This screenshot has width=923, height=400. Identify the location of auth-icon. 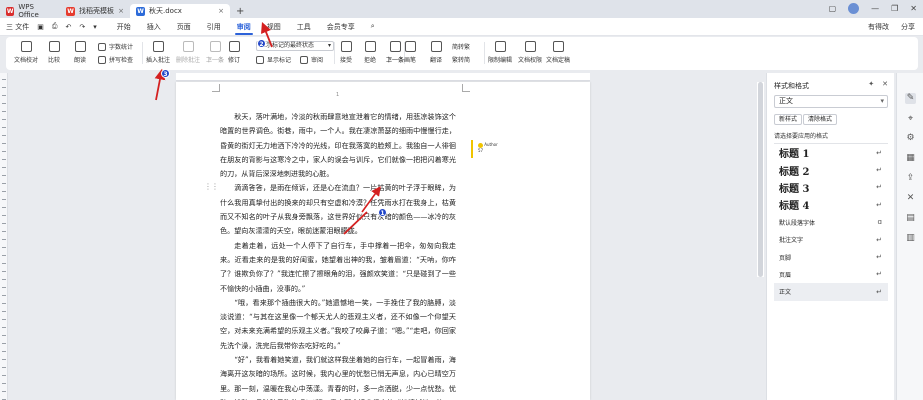
(530, 46).